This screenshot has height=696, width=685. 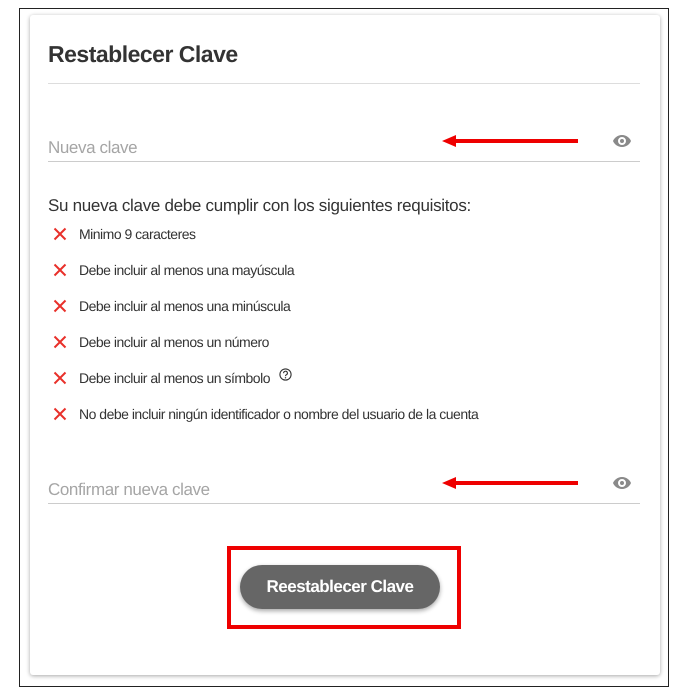 I want to click on requirement-text: No debe incluir ningún identificador o nombre del usuario de la cuenta, so click(x=278, y=414).